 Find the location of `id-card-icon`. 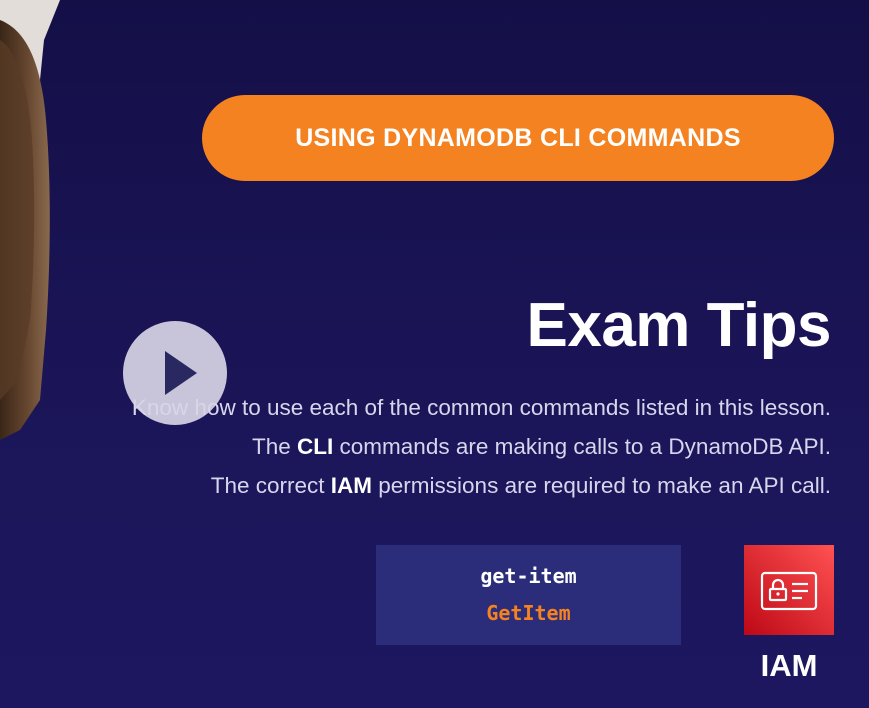

id-card-icon is located at coordinates (789, 591).